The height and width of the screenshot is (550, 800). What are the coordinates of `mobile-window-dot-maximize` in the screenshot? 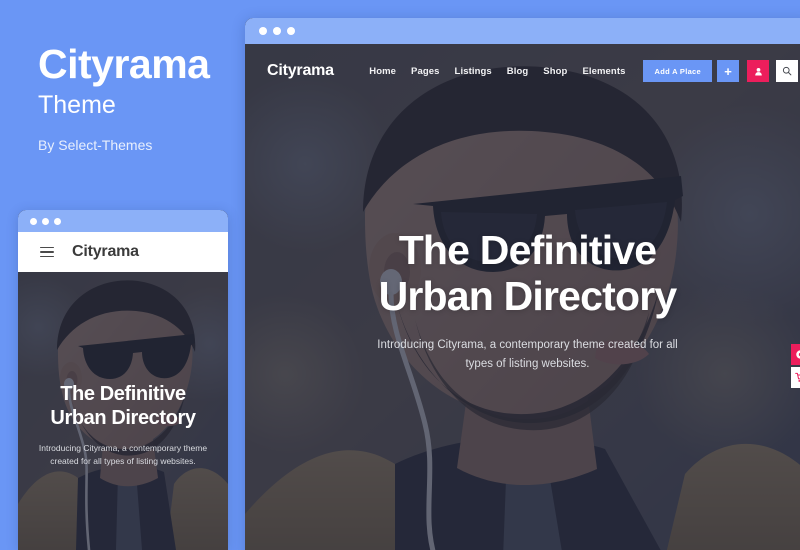 It's located at (57, 221).